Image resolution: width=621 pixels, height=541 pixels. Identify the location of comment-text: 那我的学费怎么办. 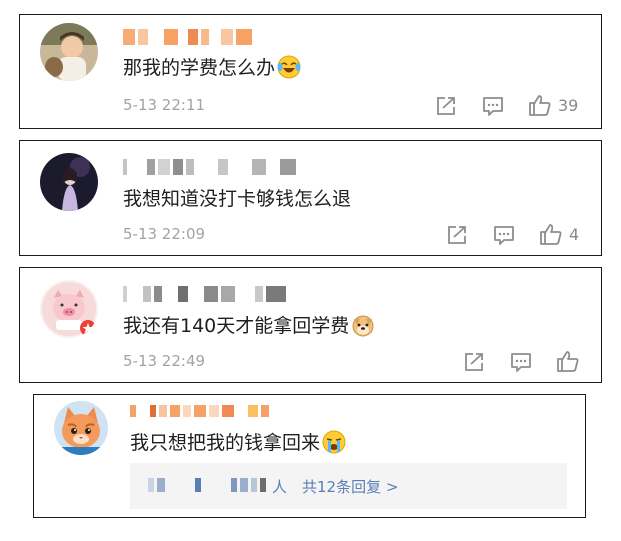
(212, 66).